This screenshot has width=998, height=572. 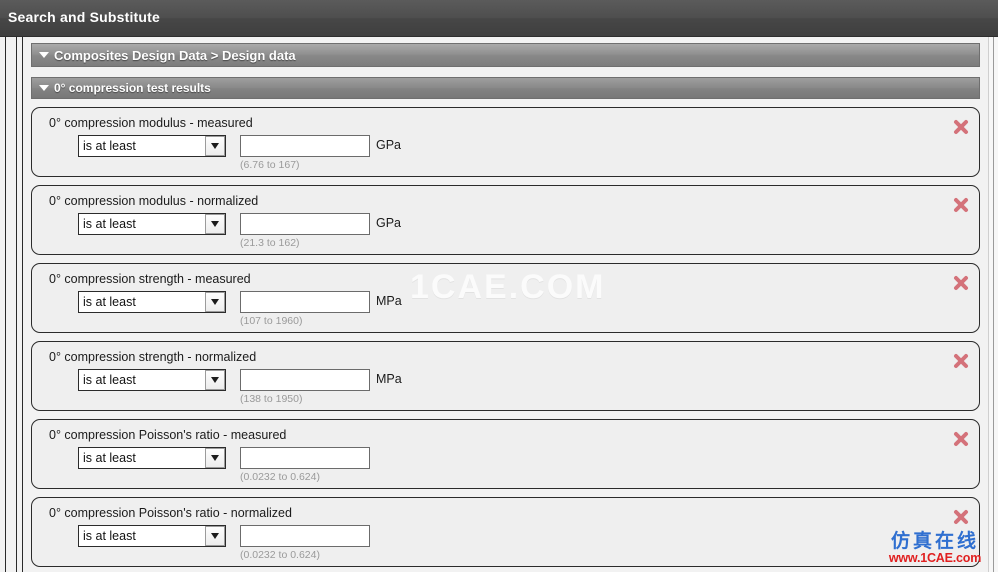 I want to click on criterion-controls: is at least (138 to 1950) MPa, so click(x=240, y=387).